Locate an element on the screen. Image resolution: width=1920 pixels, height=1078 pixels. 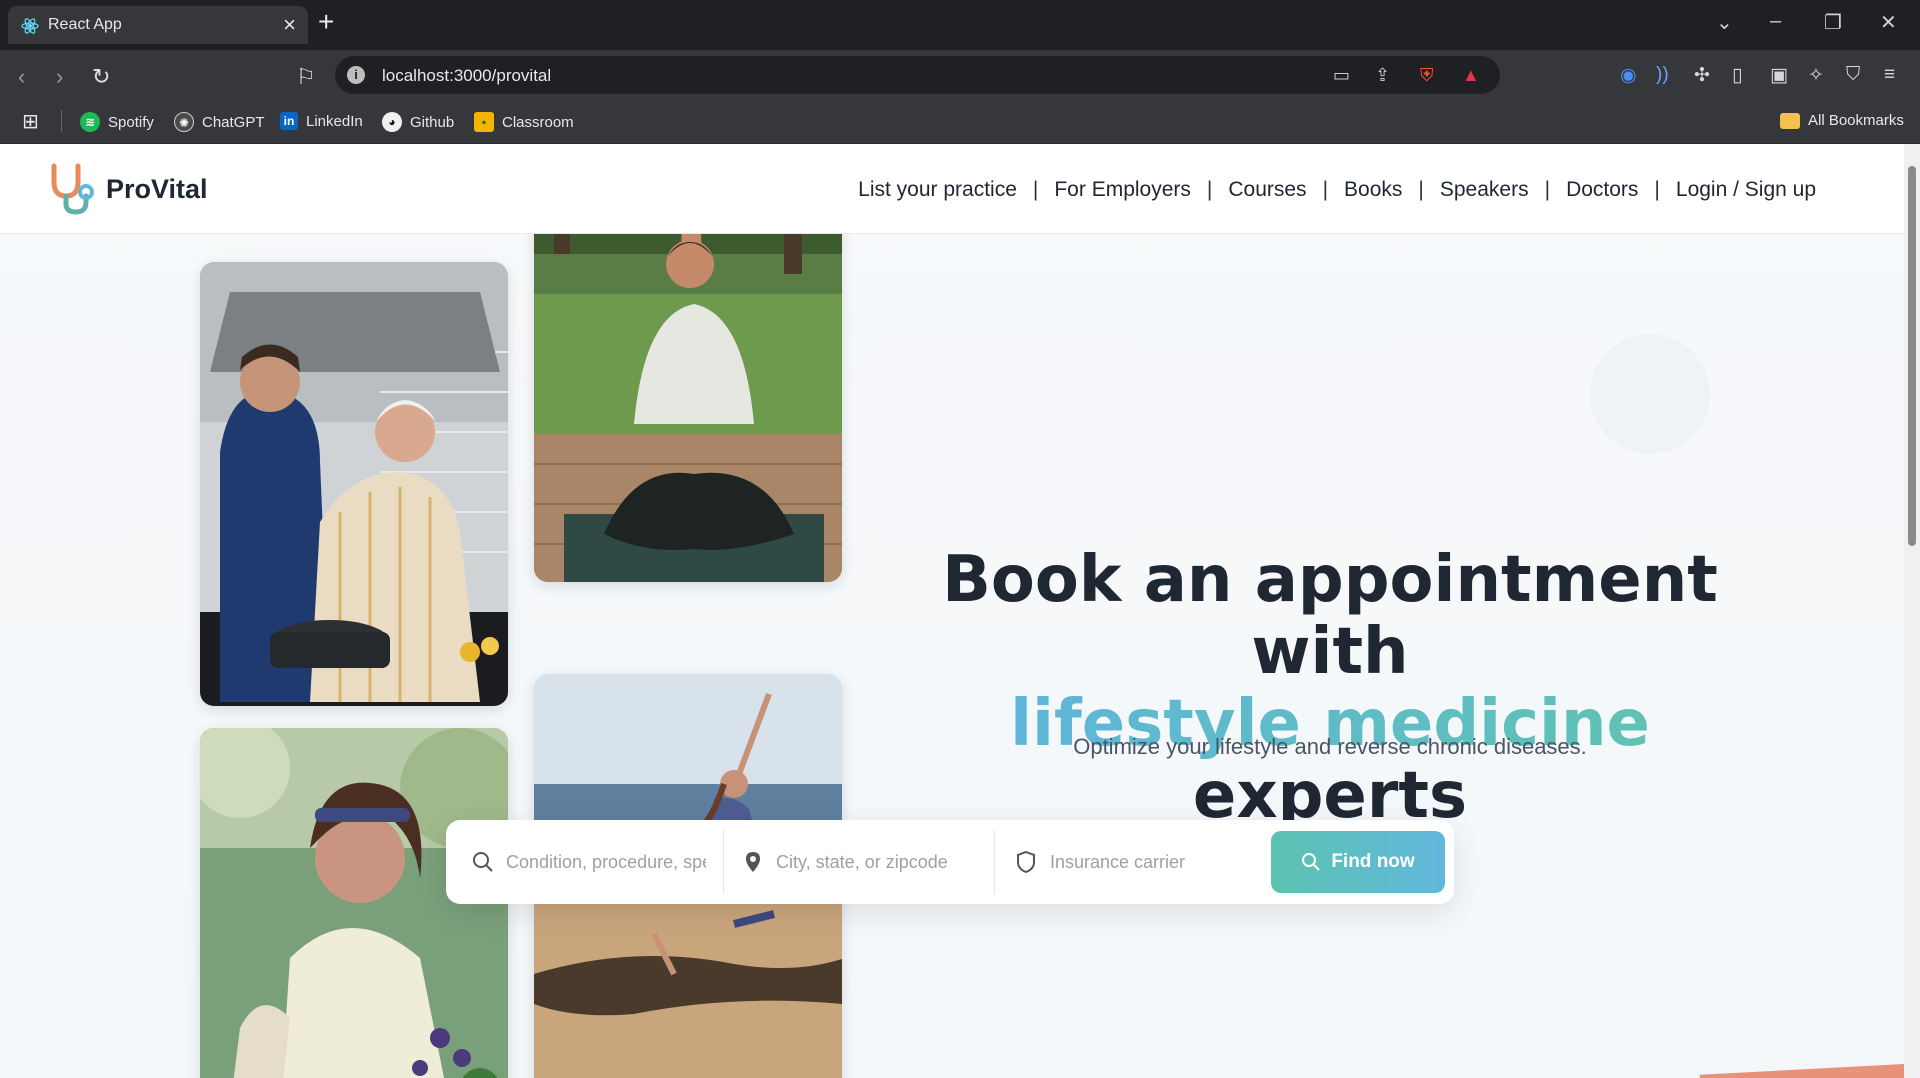
classroom-icon: ▪ is located at coordinates (484, 122).